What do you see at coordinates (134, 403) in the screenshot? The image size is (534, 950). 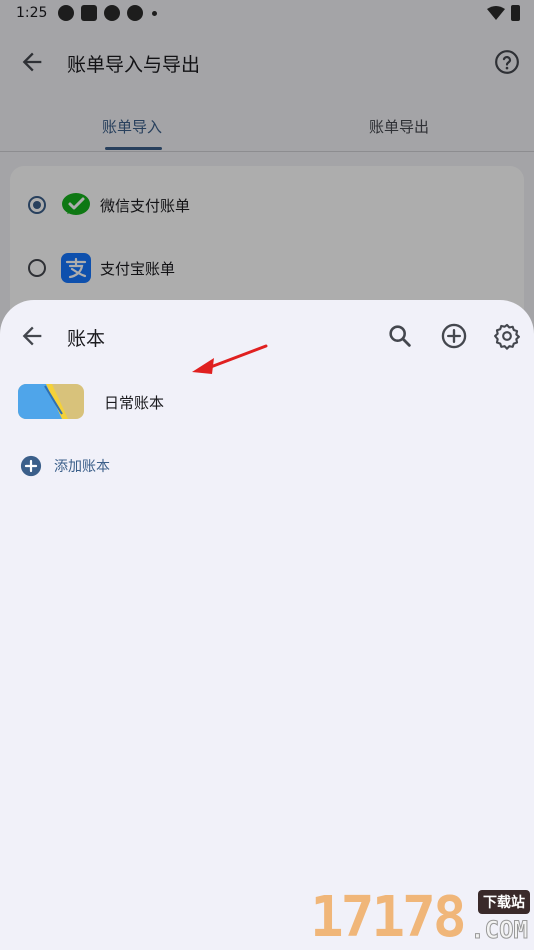 I see `ledger-name: 日常账本` at bounding box center [134, 403].